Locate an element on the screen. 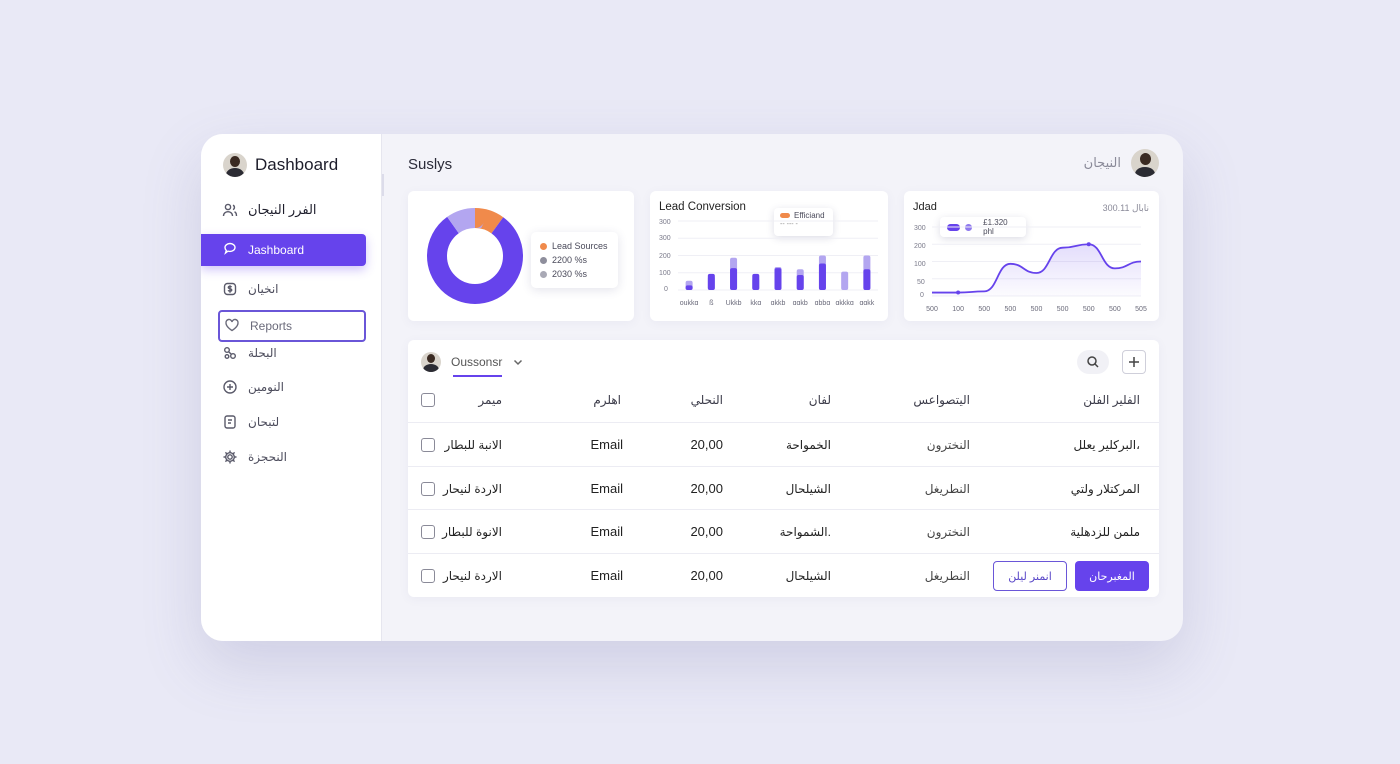  bar-chart: oukkɑ ß Ukkb kkɑ ɑkkb ɑɑkb ɑbbɑ ɑkkkɑ ɑɑkk is located at coordinates (778, 263).